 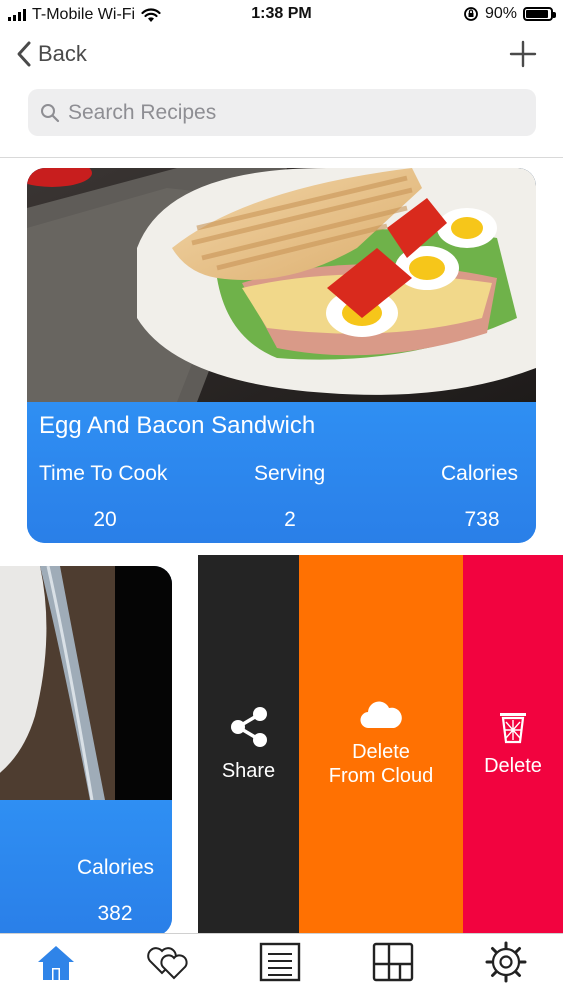 What do you see at coordinates (50, 112) in the screenshot?
I see `search-icon` at bounding box center [50, 112].